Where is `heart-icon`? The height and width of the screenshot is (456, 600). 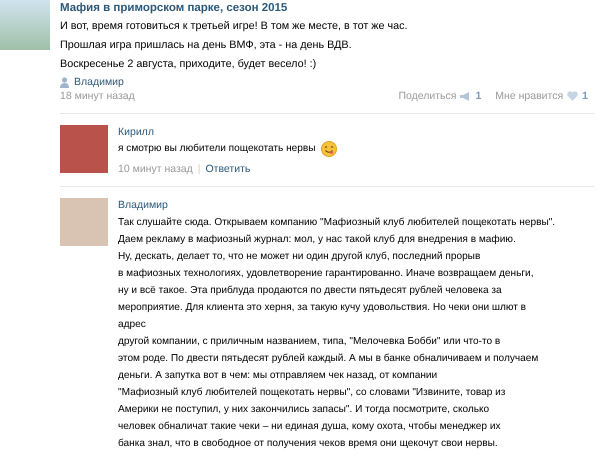 heart-icon is located at coordinates (572, 96).